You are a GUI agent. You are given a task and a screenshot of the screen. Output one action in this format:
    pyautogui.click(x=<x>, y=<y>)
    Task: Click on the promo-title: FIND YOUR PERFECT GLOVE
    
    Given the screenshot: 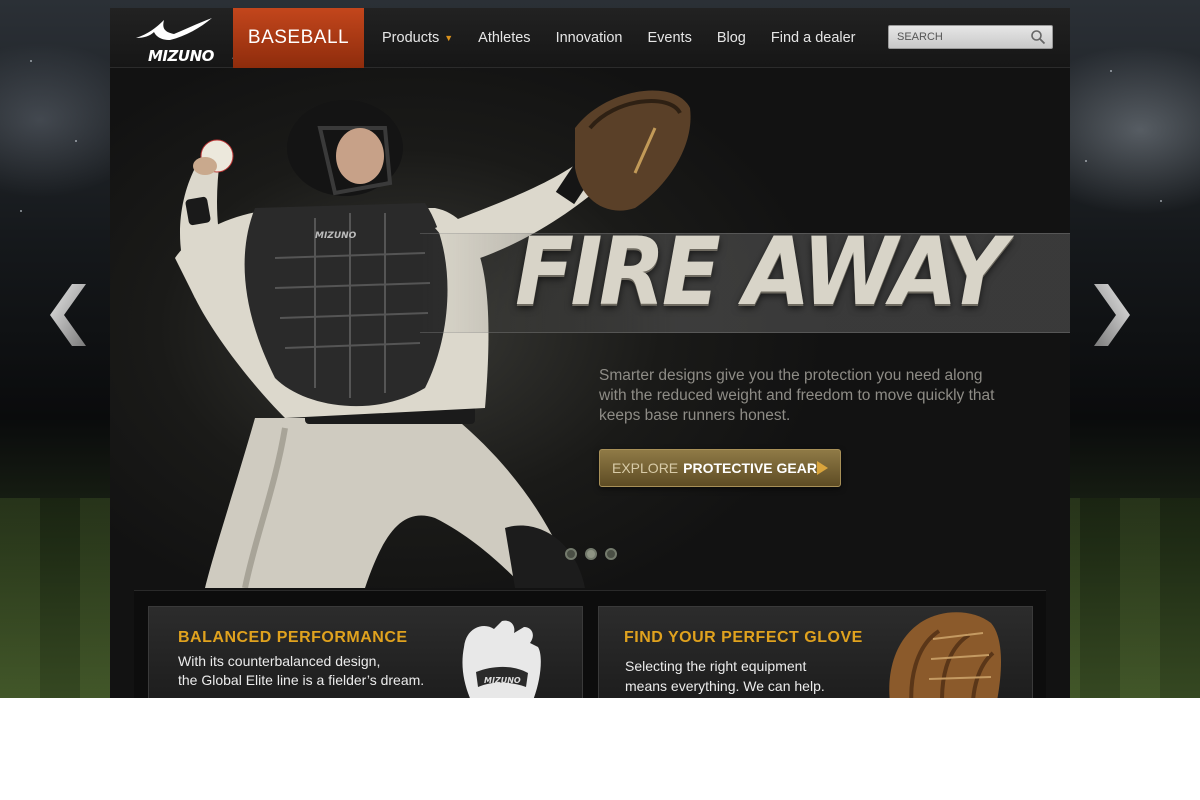 What is the action you would take?
    pyautogui.click(x=743, y=637)
    